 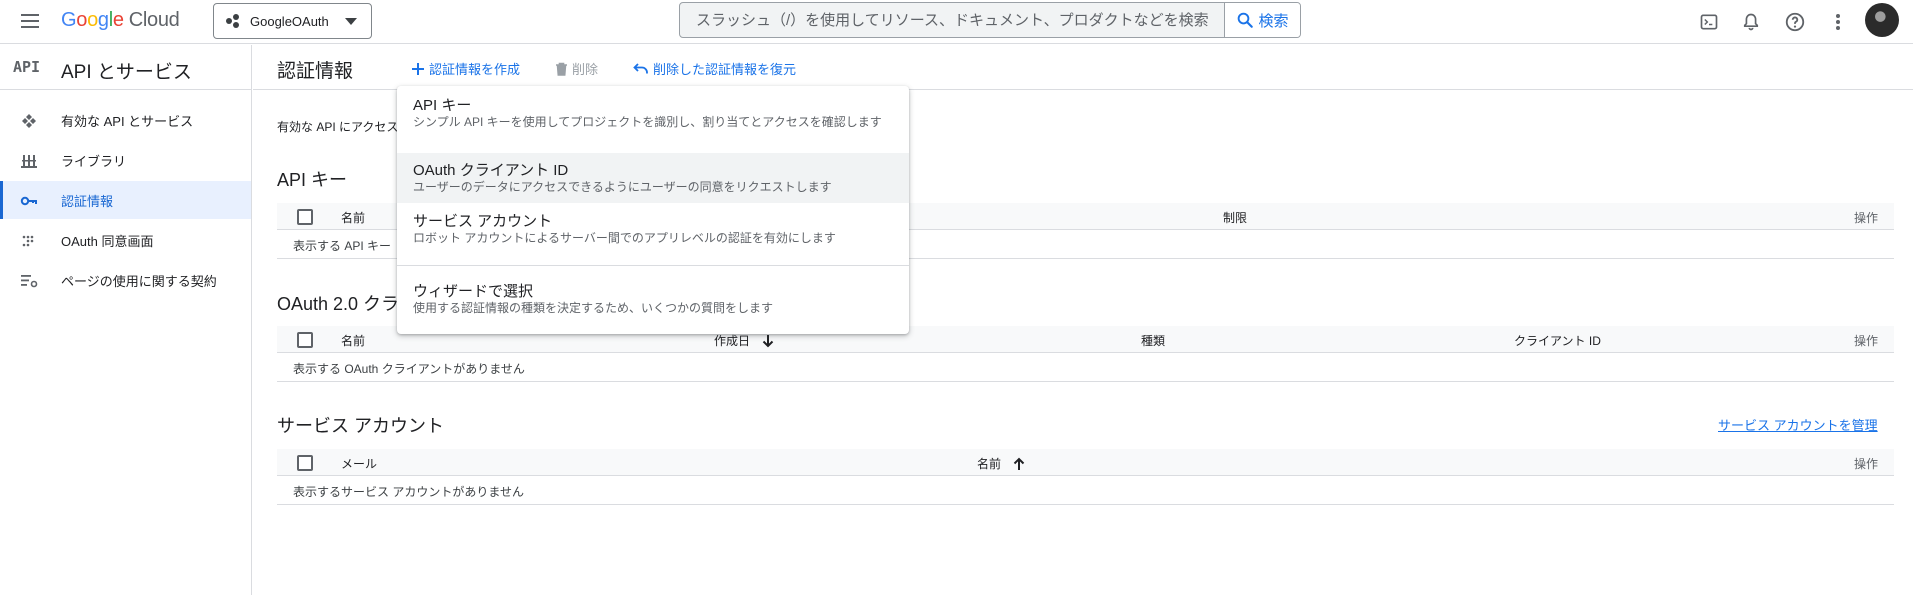 I want to click on column-header-client-id: クライアント ID, so click(x=1557, y=340).